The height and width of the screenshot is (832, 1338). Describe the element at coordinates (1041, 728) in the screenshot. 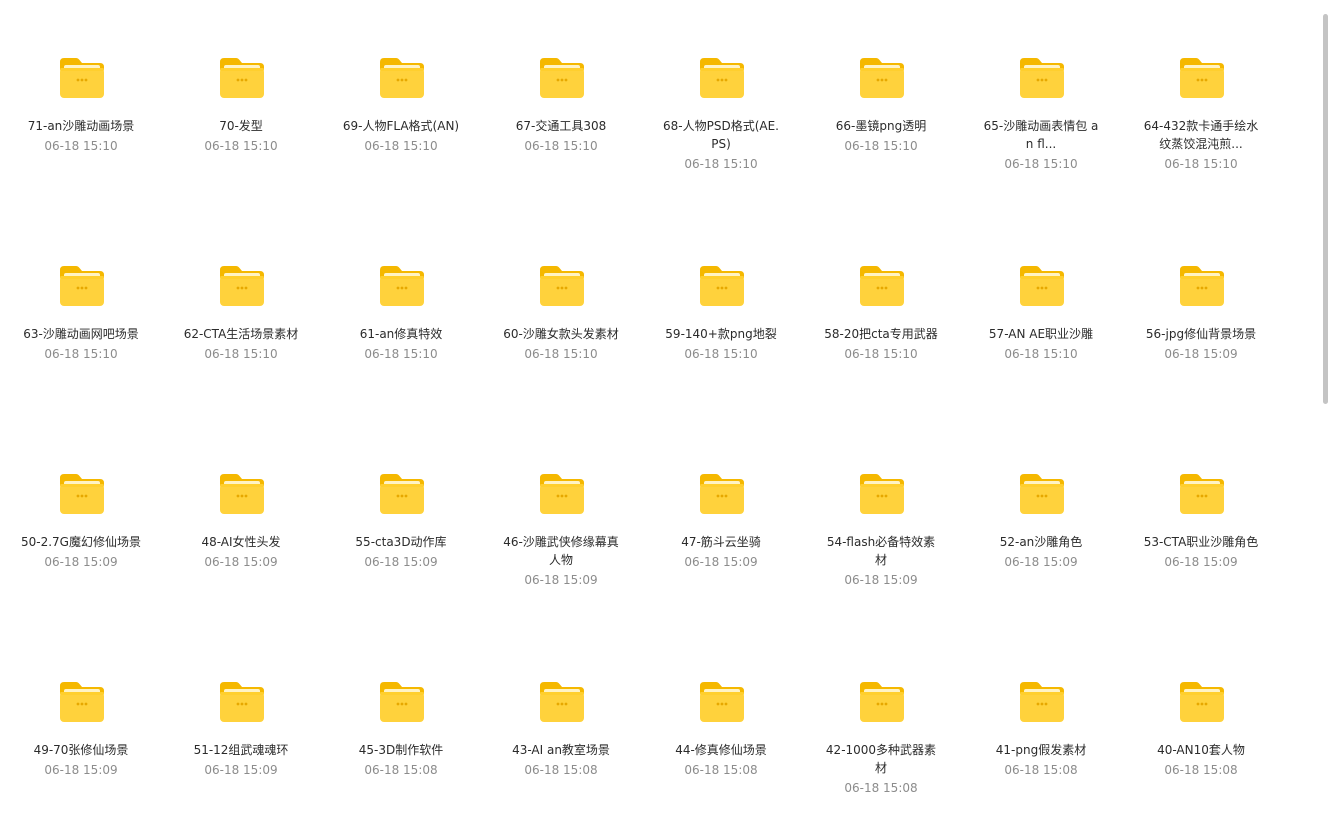

I see `folder-item: 41-png假发素材 06-18 15:08` at that location.